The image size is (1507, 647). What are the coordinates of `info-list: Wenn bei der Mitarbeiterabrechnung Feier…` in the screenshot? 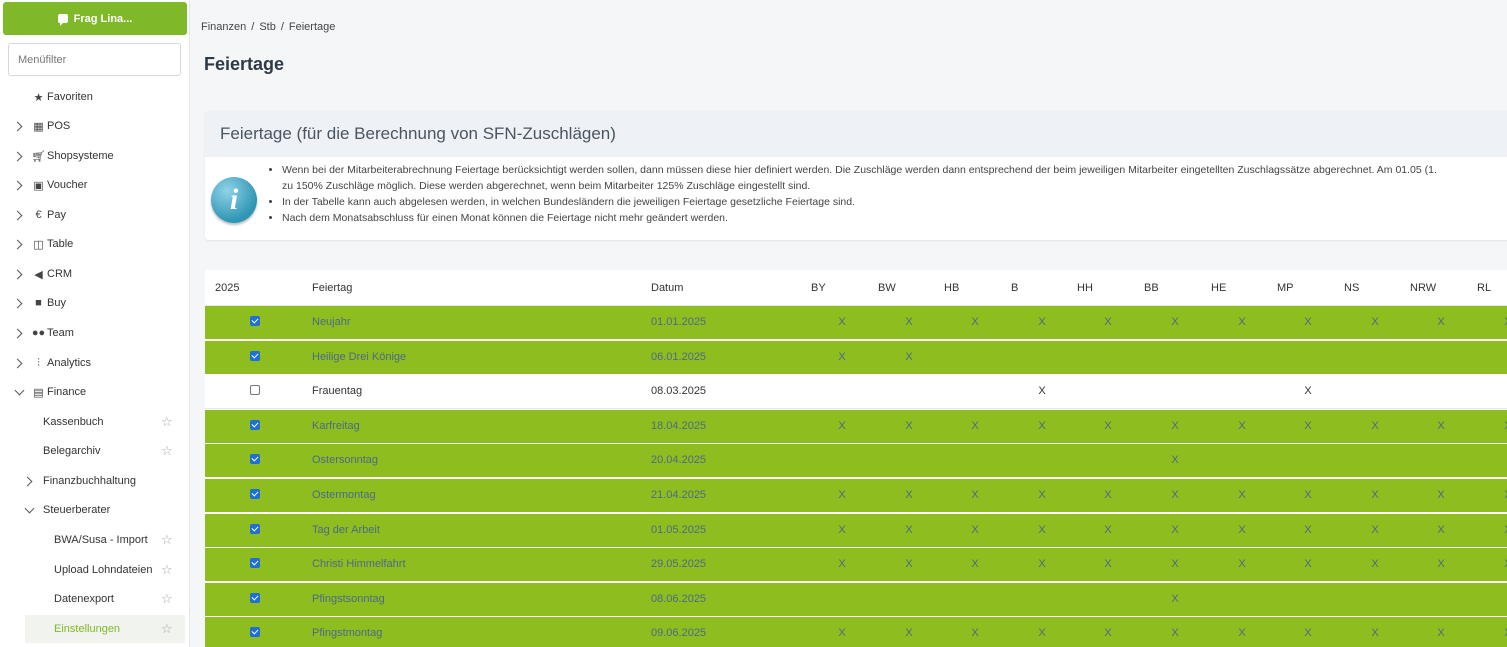 It's located at (859, 194).